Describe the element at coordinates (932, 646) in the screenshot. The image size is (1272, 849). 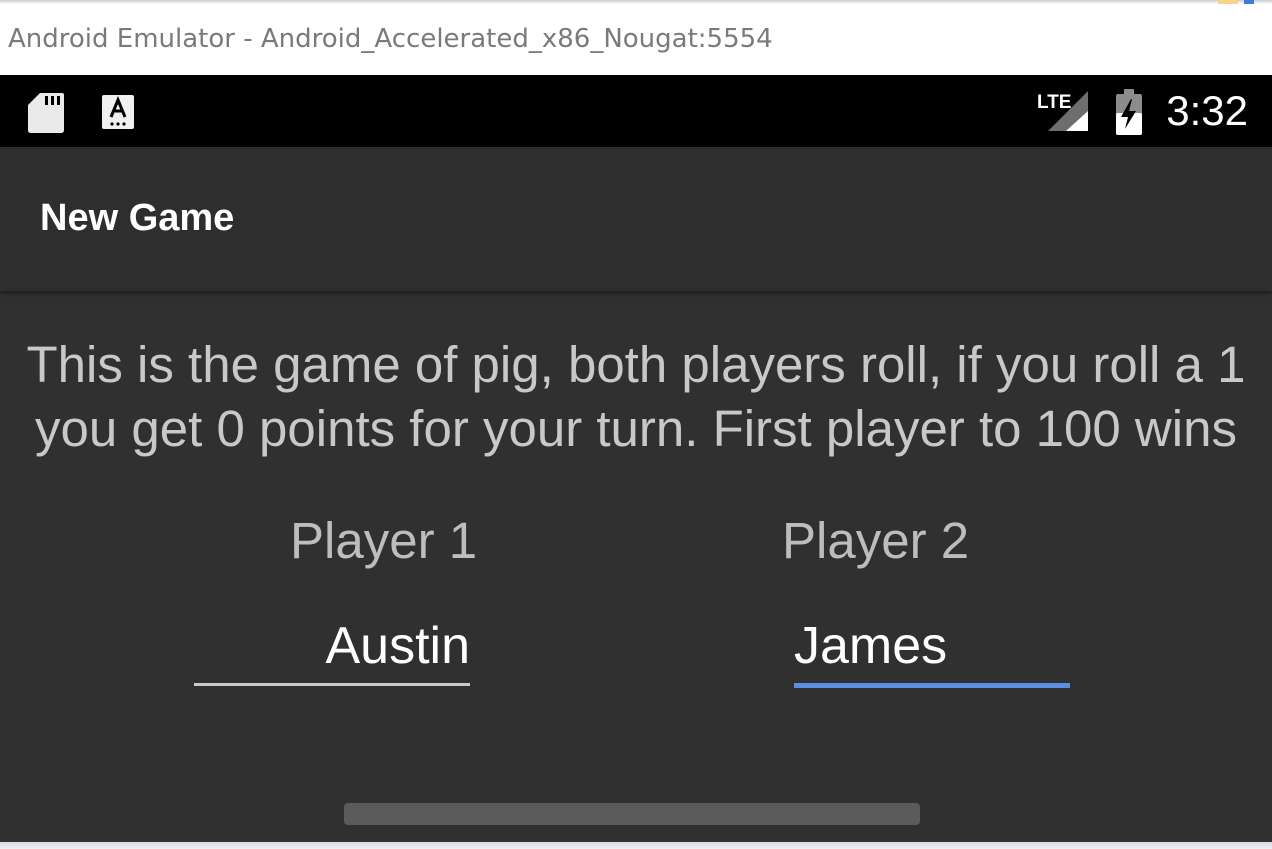
I see `player-2-name-input` at that location.